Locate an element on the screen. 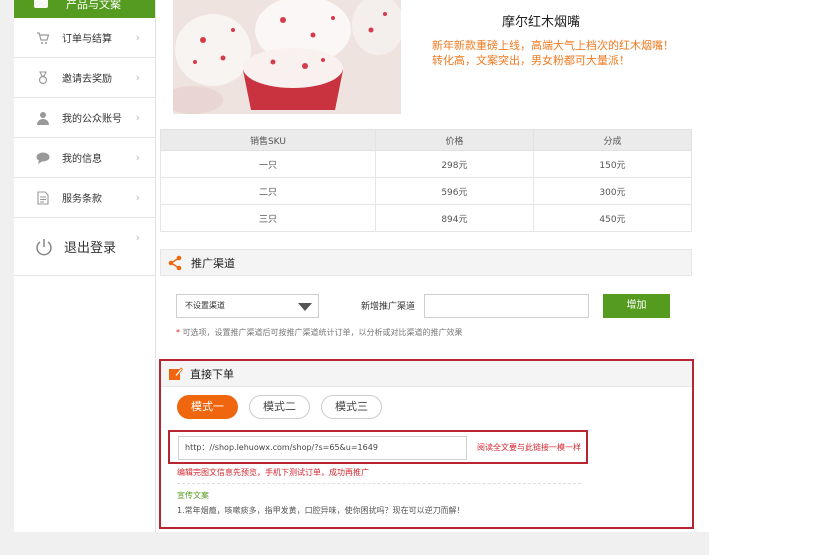  sidebar-item-terms: 服务条款 › is located at coordinates (84, 198).